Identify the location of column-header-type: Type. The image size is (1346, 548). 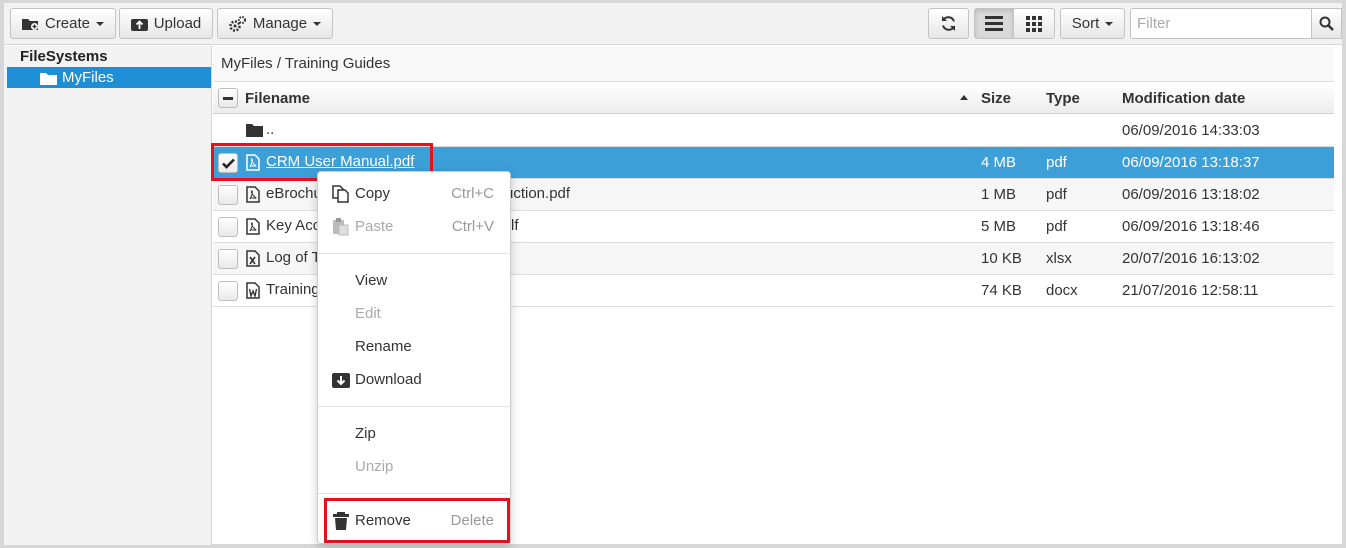
(1063, 98).